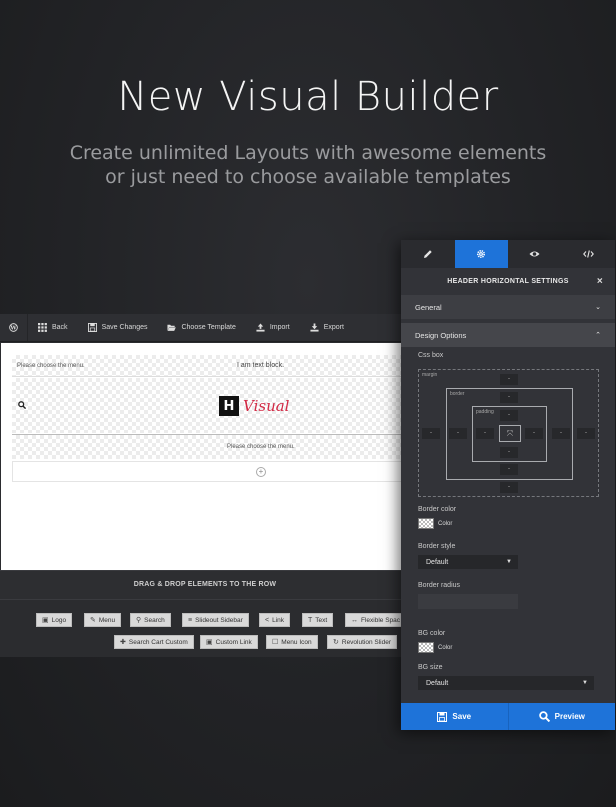 The width and height of the screenshot is (616, 807). I want to click on padding-bottom-input: -, so click(509, 452).